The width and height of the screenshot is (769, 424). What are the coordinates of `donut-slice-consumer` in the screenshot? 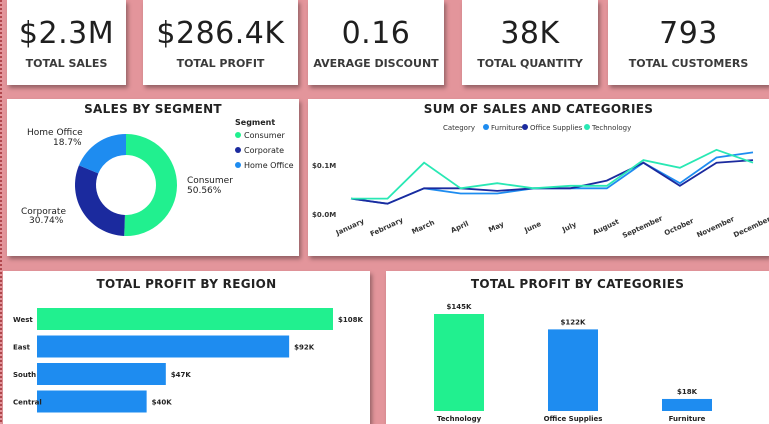 It's located at (150, 185).